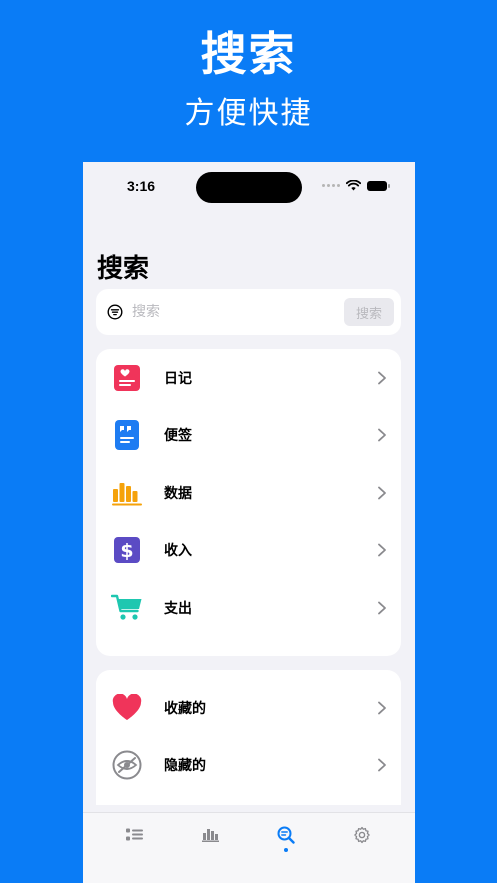 The width and height of the screenshot is (497, 883). I want to click on list-item-note: 便签, so click(248, 436).